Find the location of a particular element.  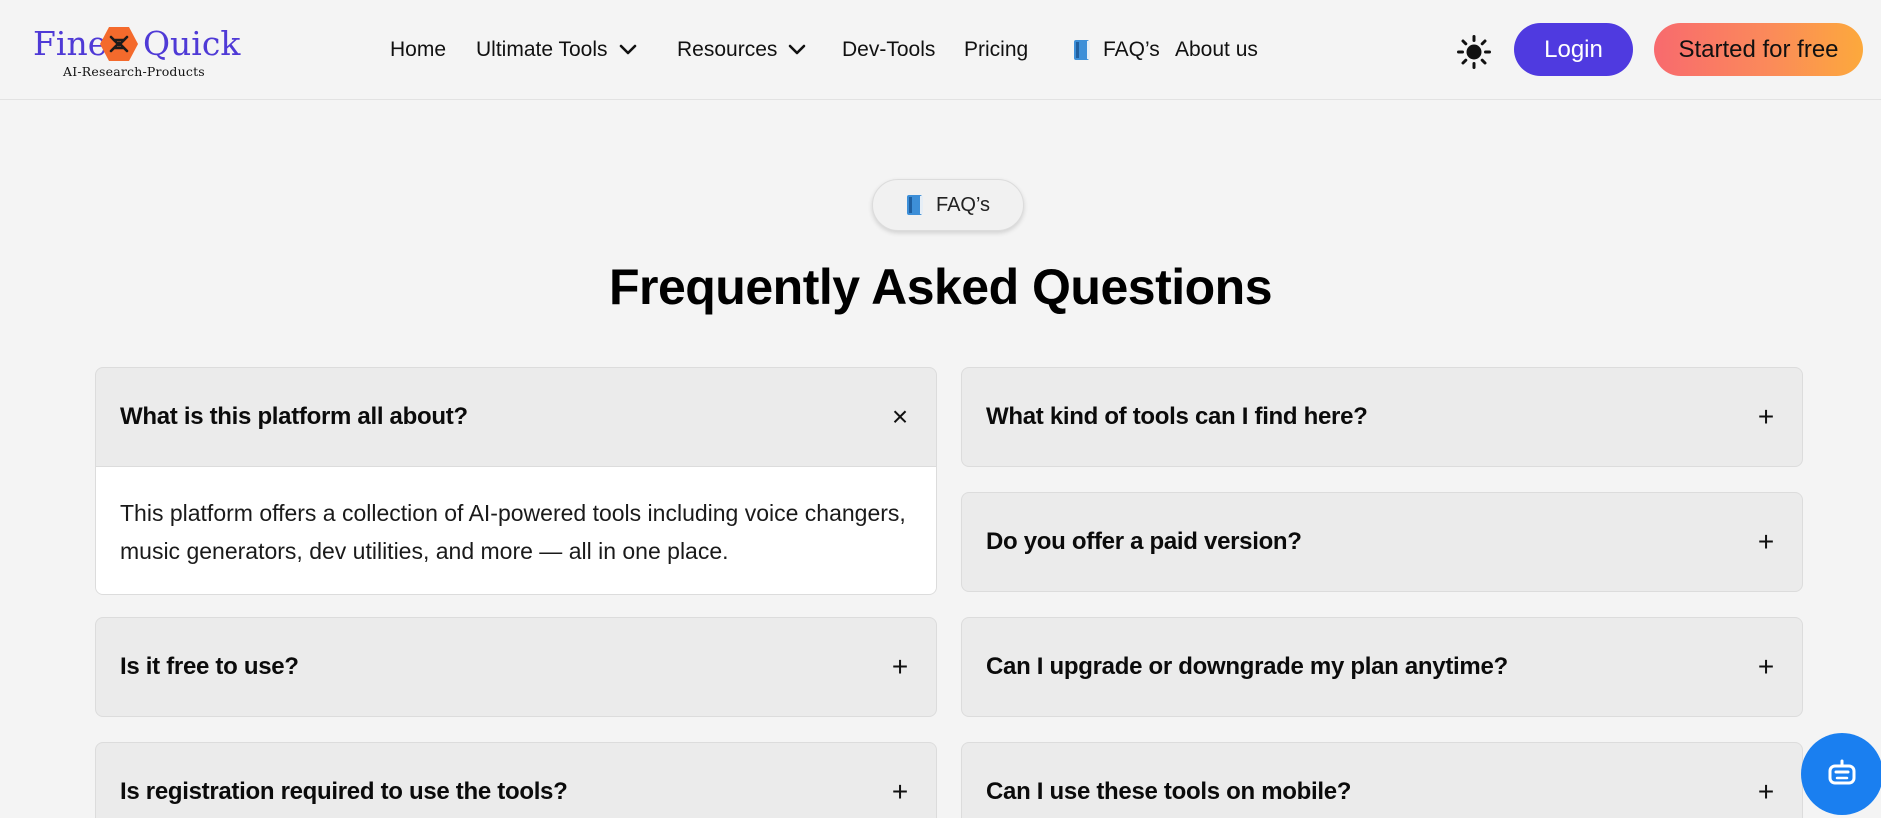

faq-question: What kind of tools can I find here? is located at coordinates (1177, 416).